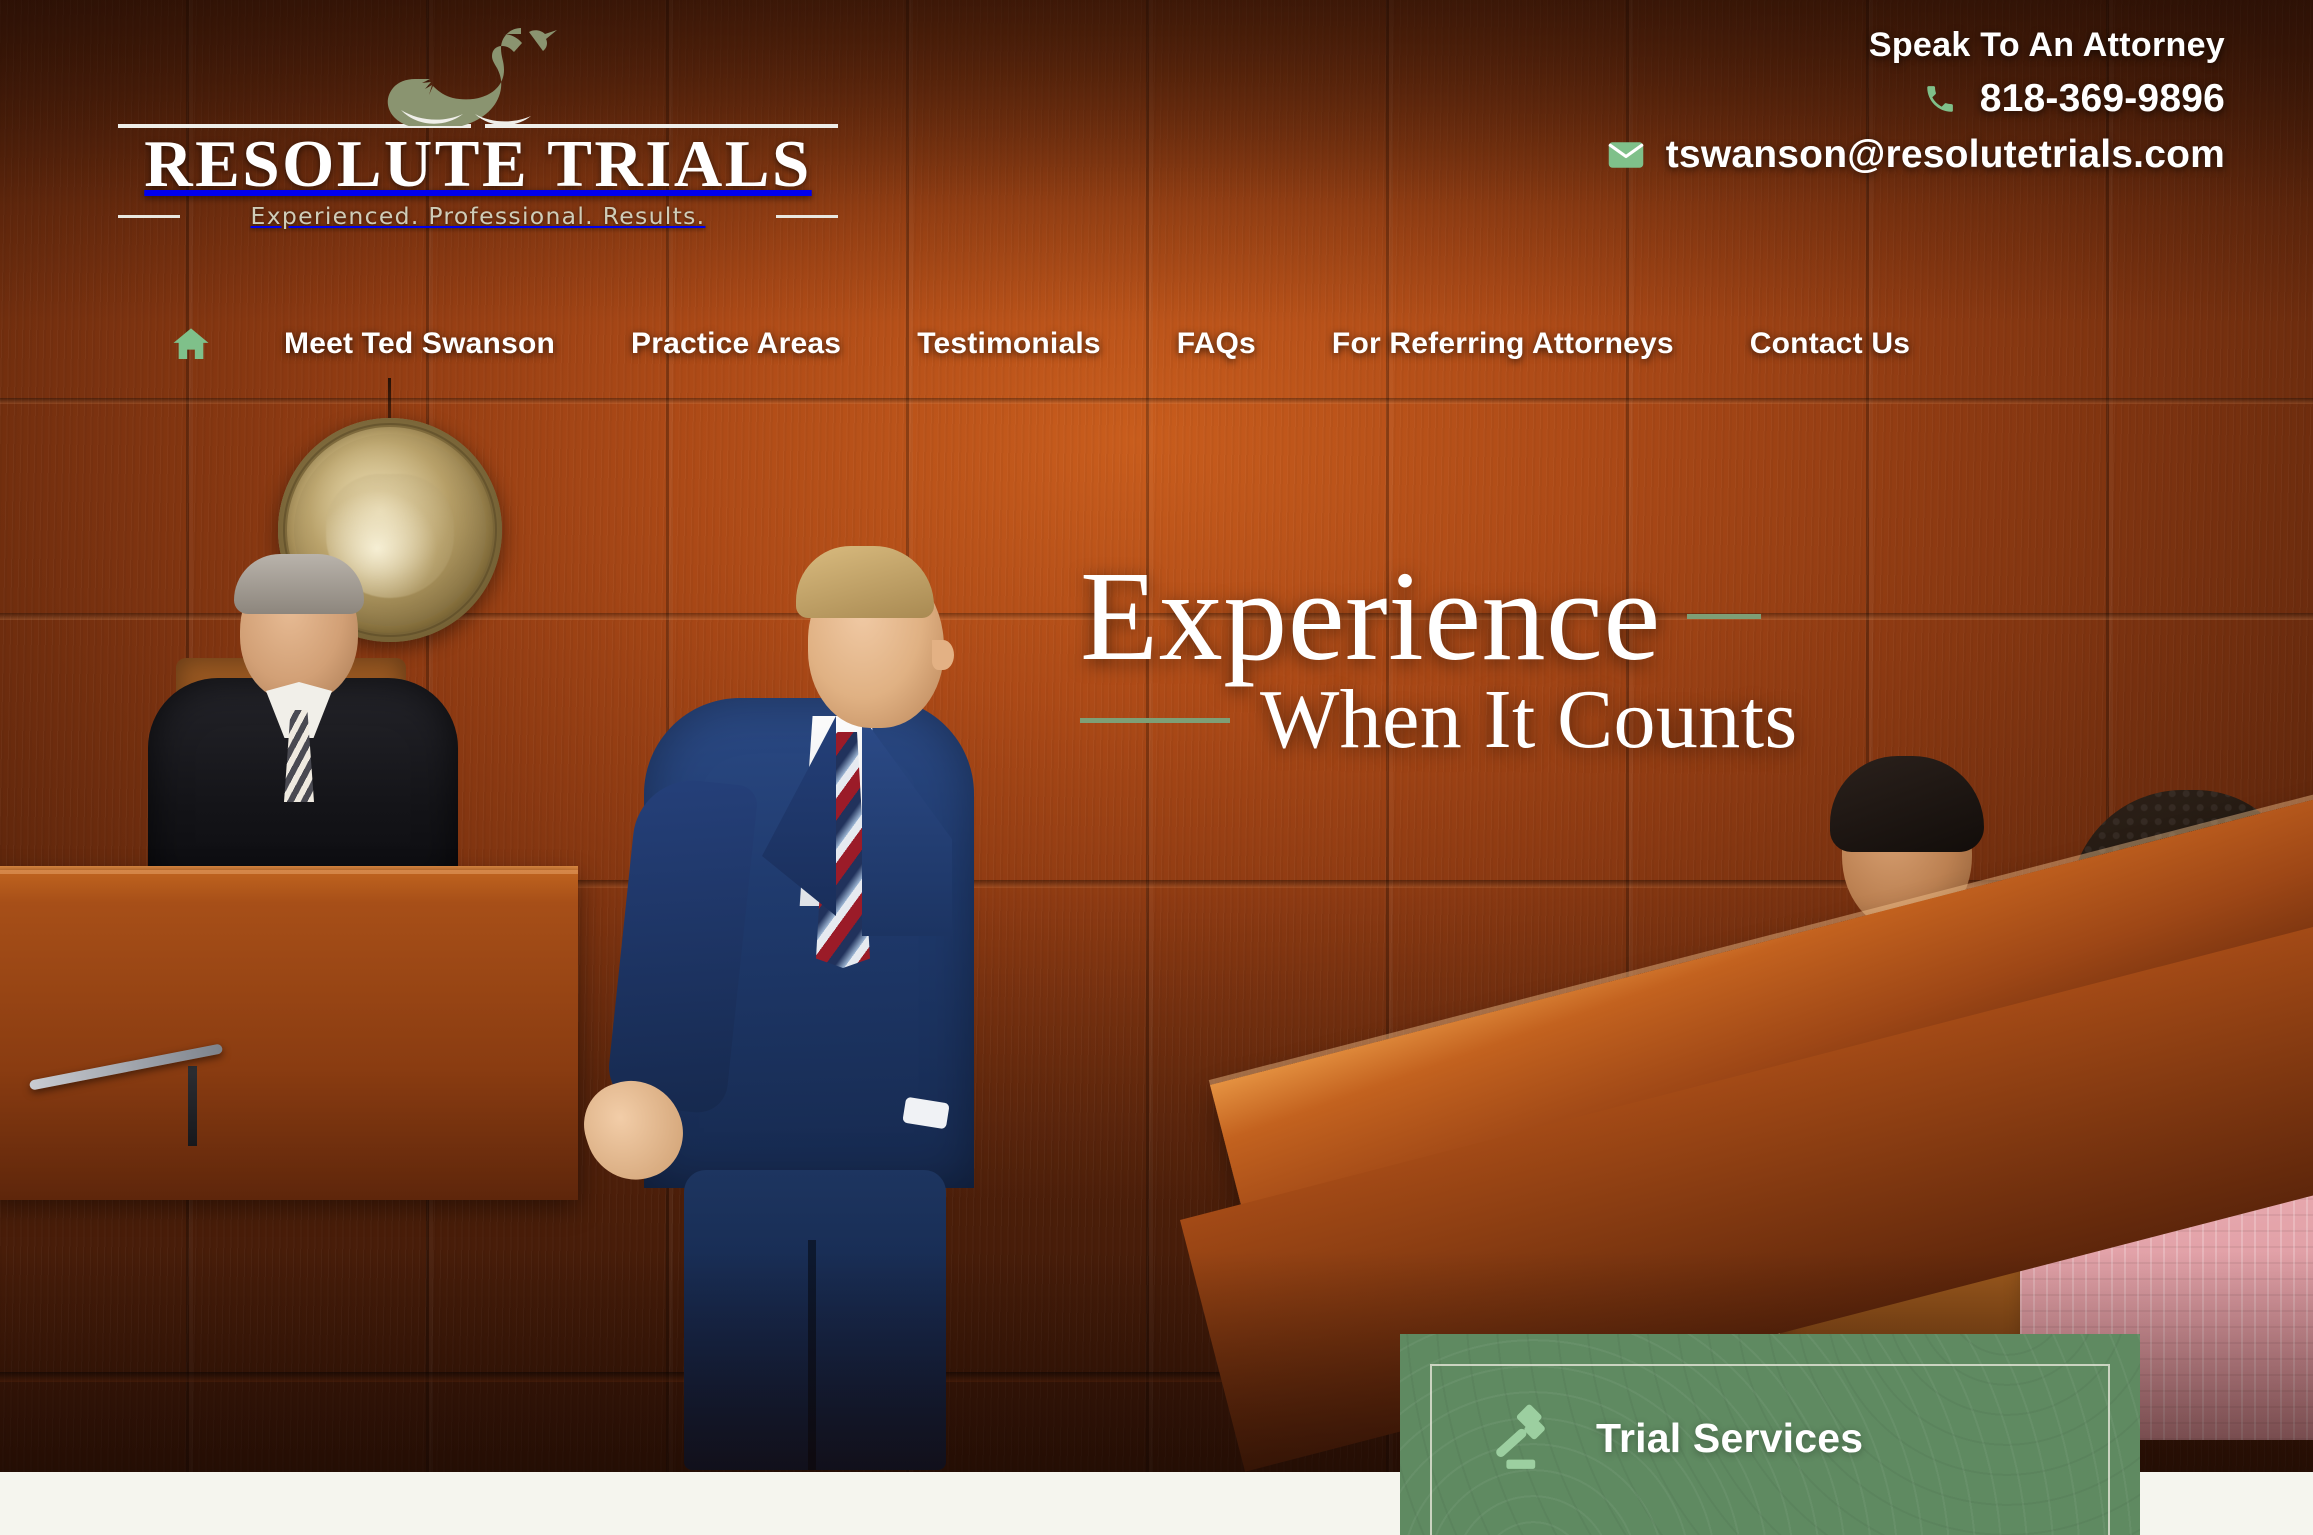 Image resolution: width=2313 pixels, height=1535 pixels. I want to click on card-label: Trial Services, so click(1730, 1437).